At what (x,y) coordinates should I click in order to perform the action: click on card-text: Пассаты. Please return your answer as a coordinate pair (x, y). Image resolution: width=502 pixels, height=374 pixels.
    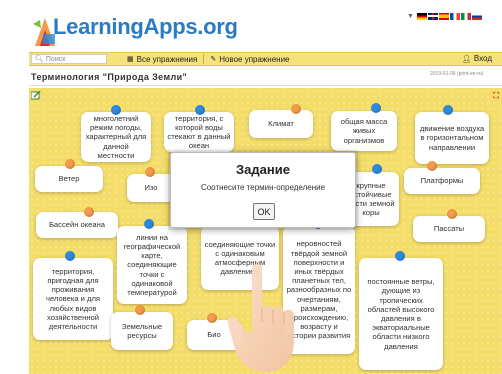
    Looking at the image, I should click on (449, 229).